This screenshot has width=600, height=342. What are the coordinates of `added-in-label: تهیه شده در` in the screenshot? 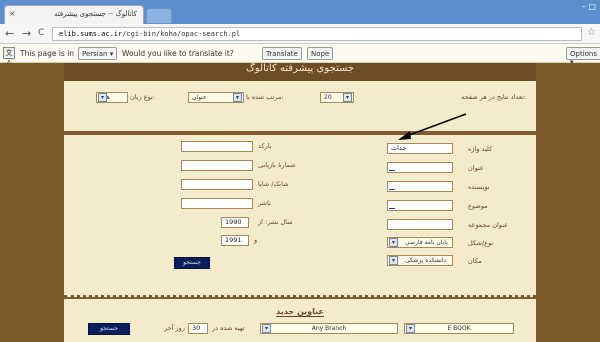 It's located at (228, 328).